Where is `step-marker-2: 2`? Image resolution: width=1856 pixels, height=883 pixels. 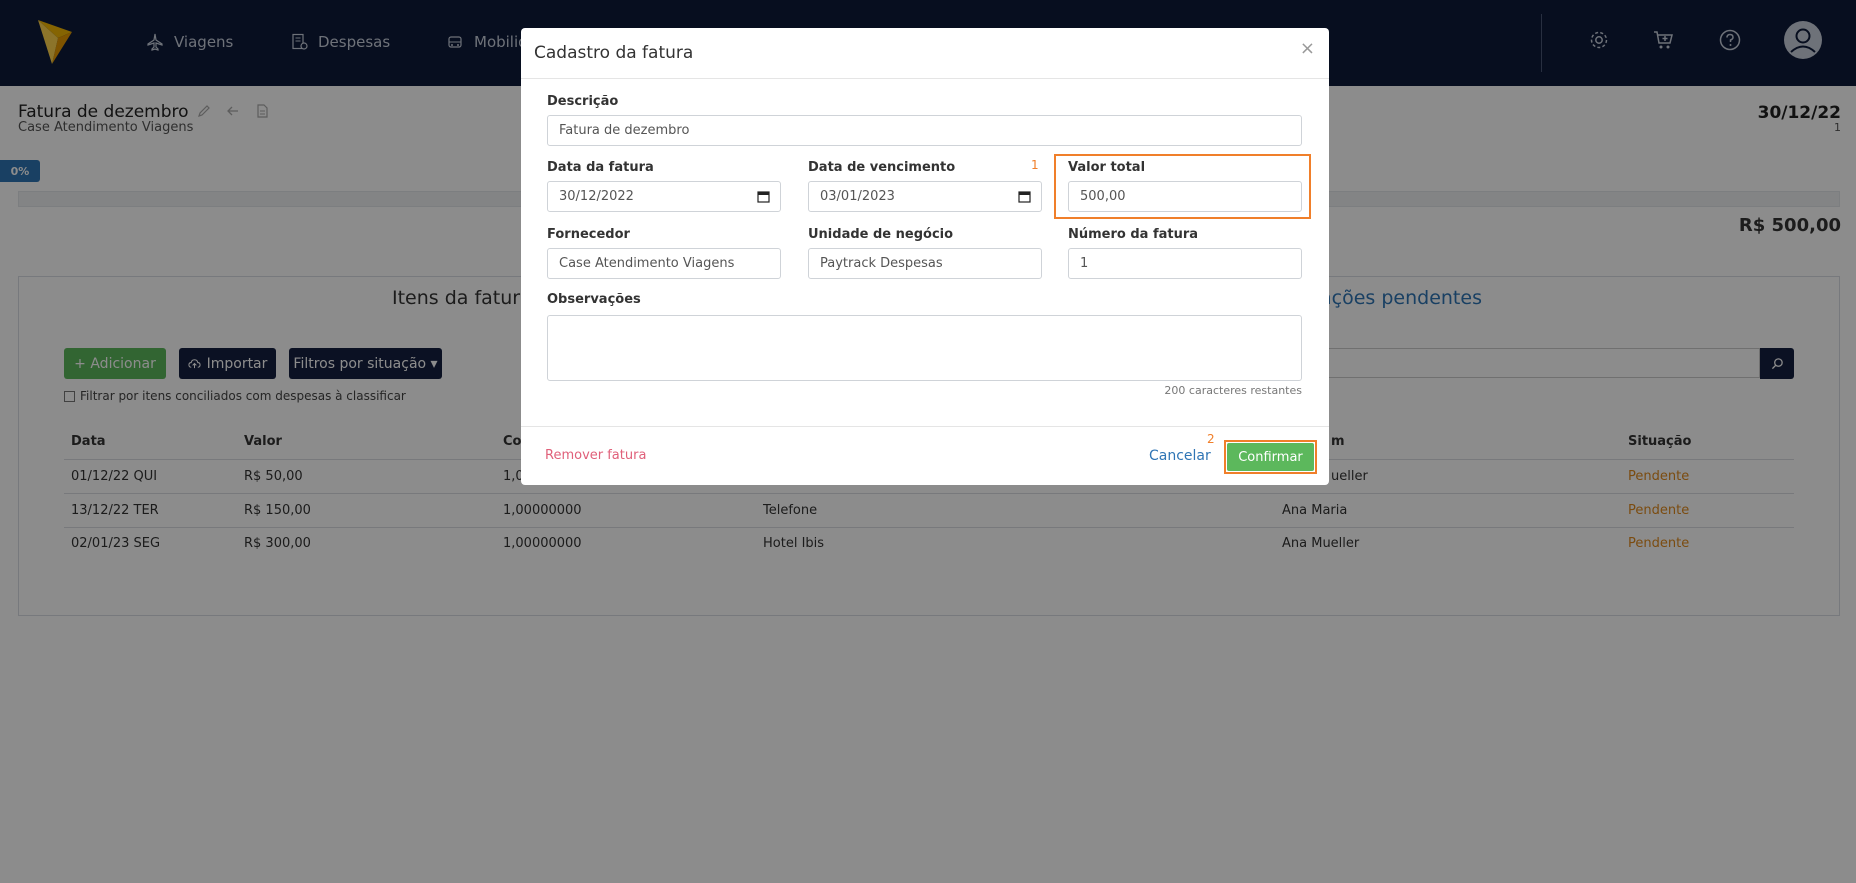
step-marker-2: 2 is located at coordinates (1211, 439).